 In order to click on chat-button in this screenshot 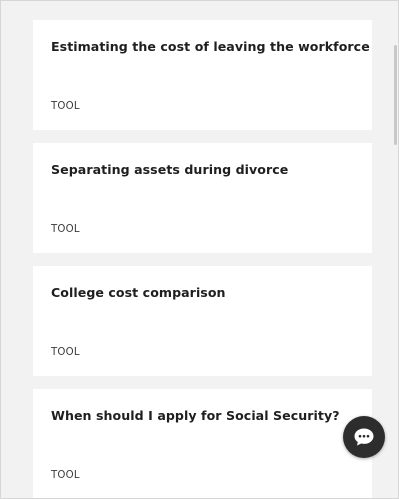, I will do `click(364, 437)`.